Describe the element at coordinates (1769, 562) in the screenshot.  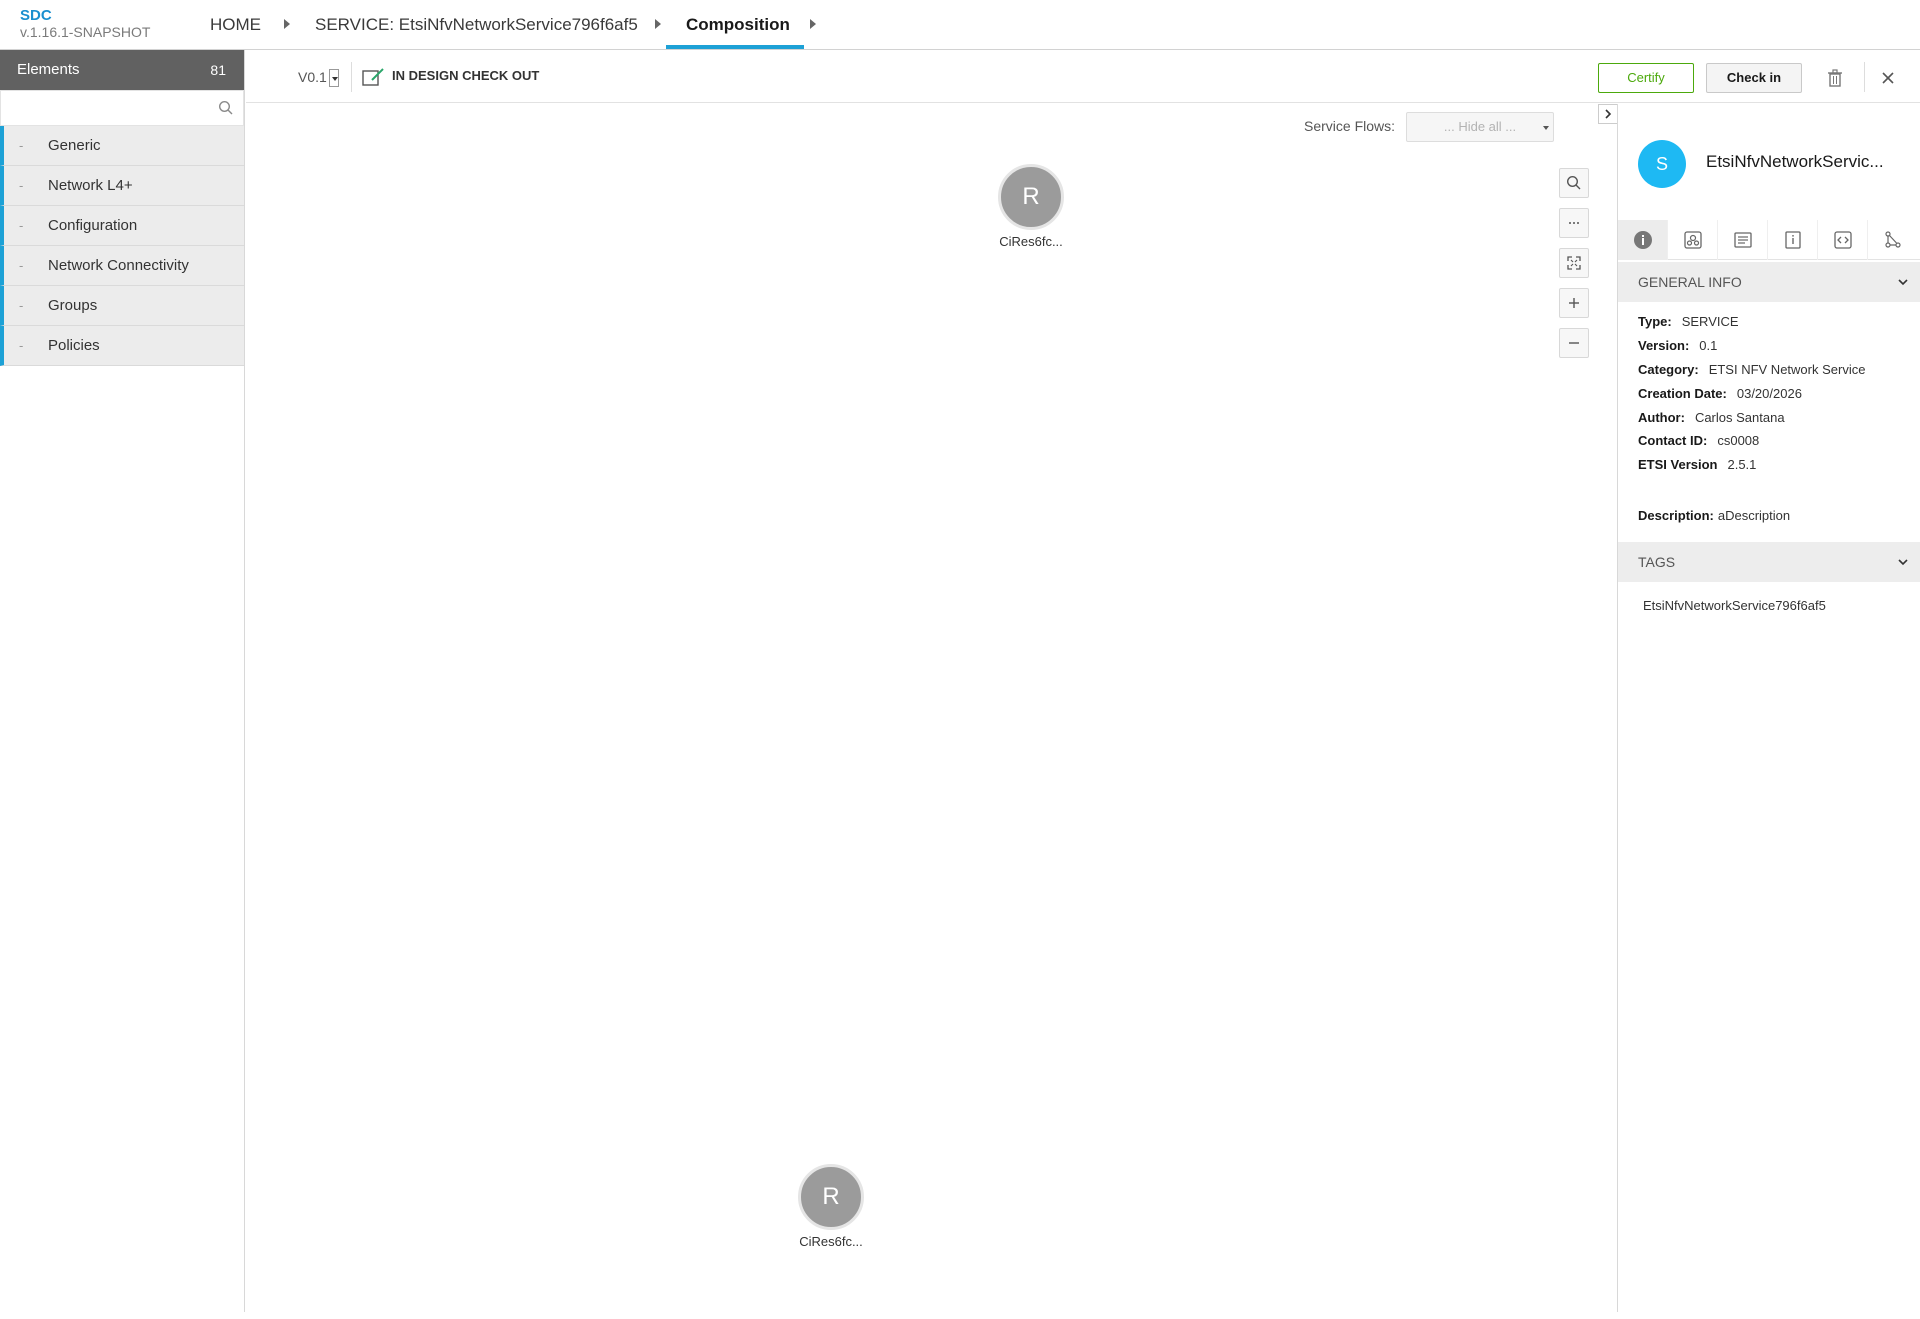
I see `tags-header: TAGS` at that location.